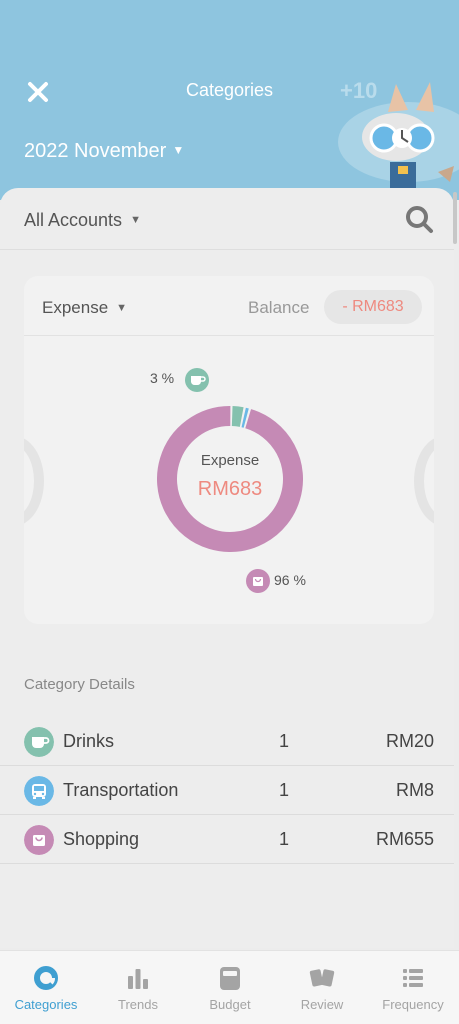 Image resolution: width=459 pixels, height=1024 pixels. Describe the element at coordinates (230, 460) in the screenshot. I see `donut-center-label: Expense` at that location.